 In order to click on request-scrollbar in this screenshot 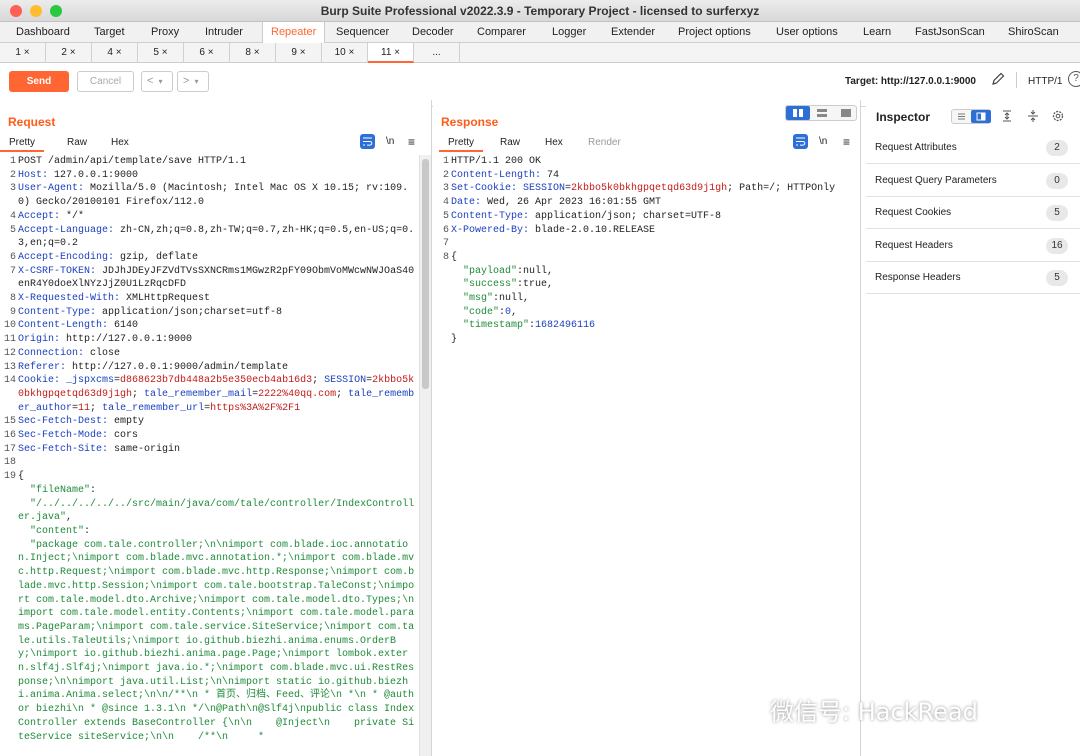, I will do `click(425, 455)`.